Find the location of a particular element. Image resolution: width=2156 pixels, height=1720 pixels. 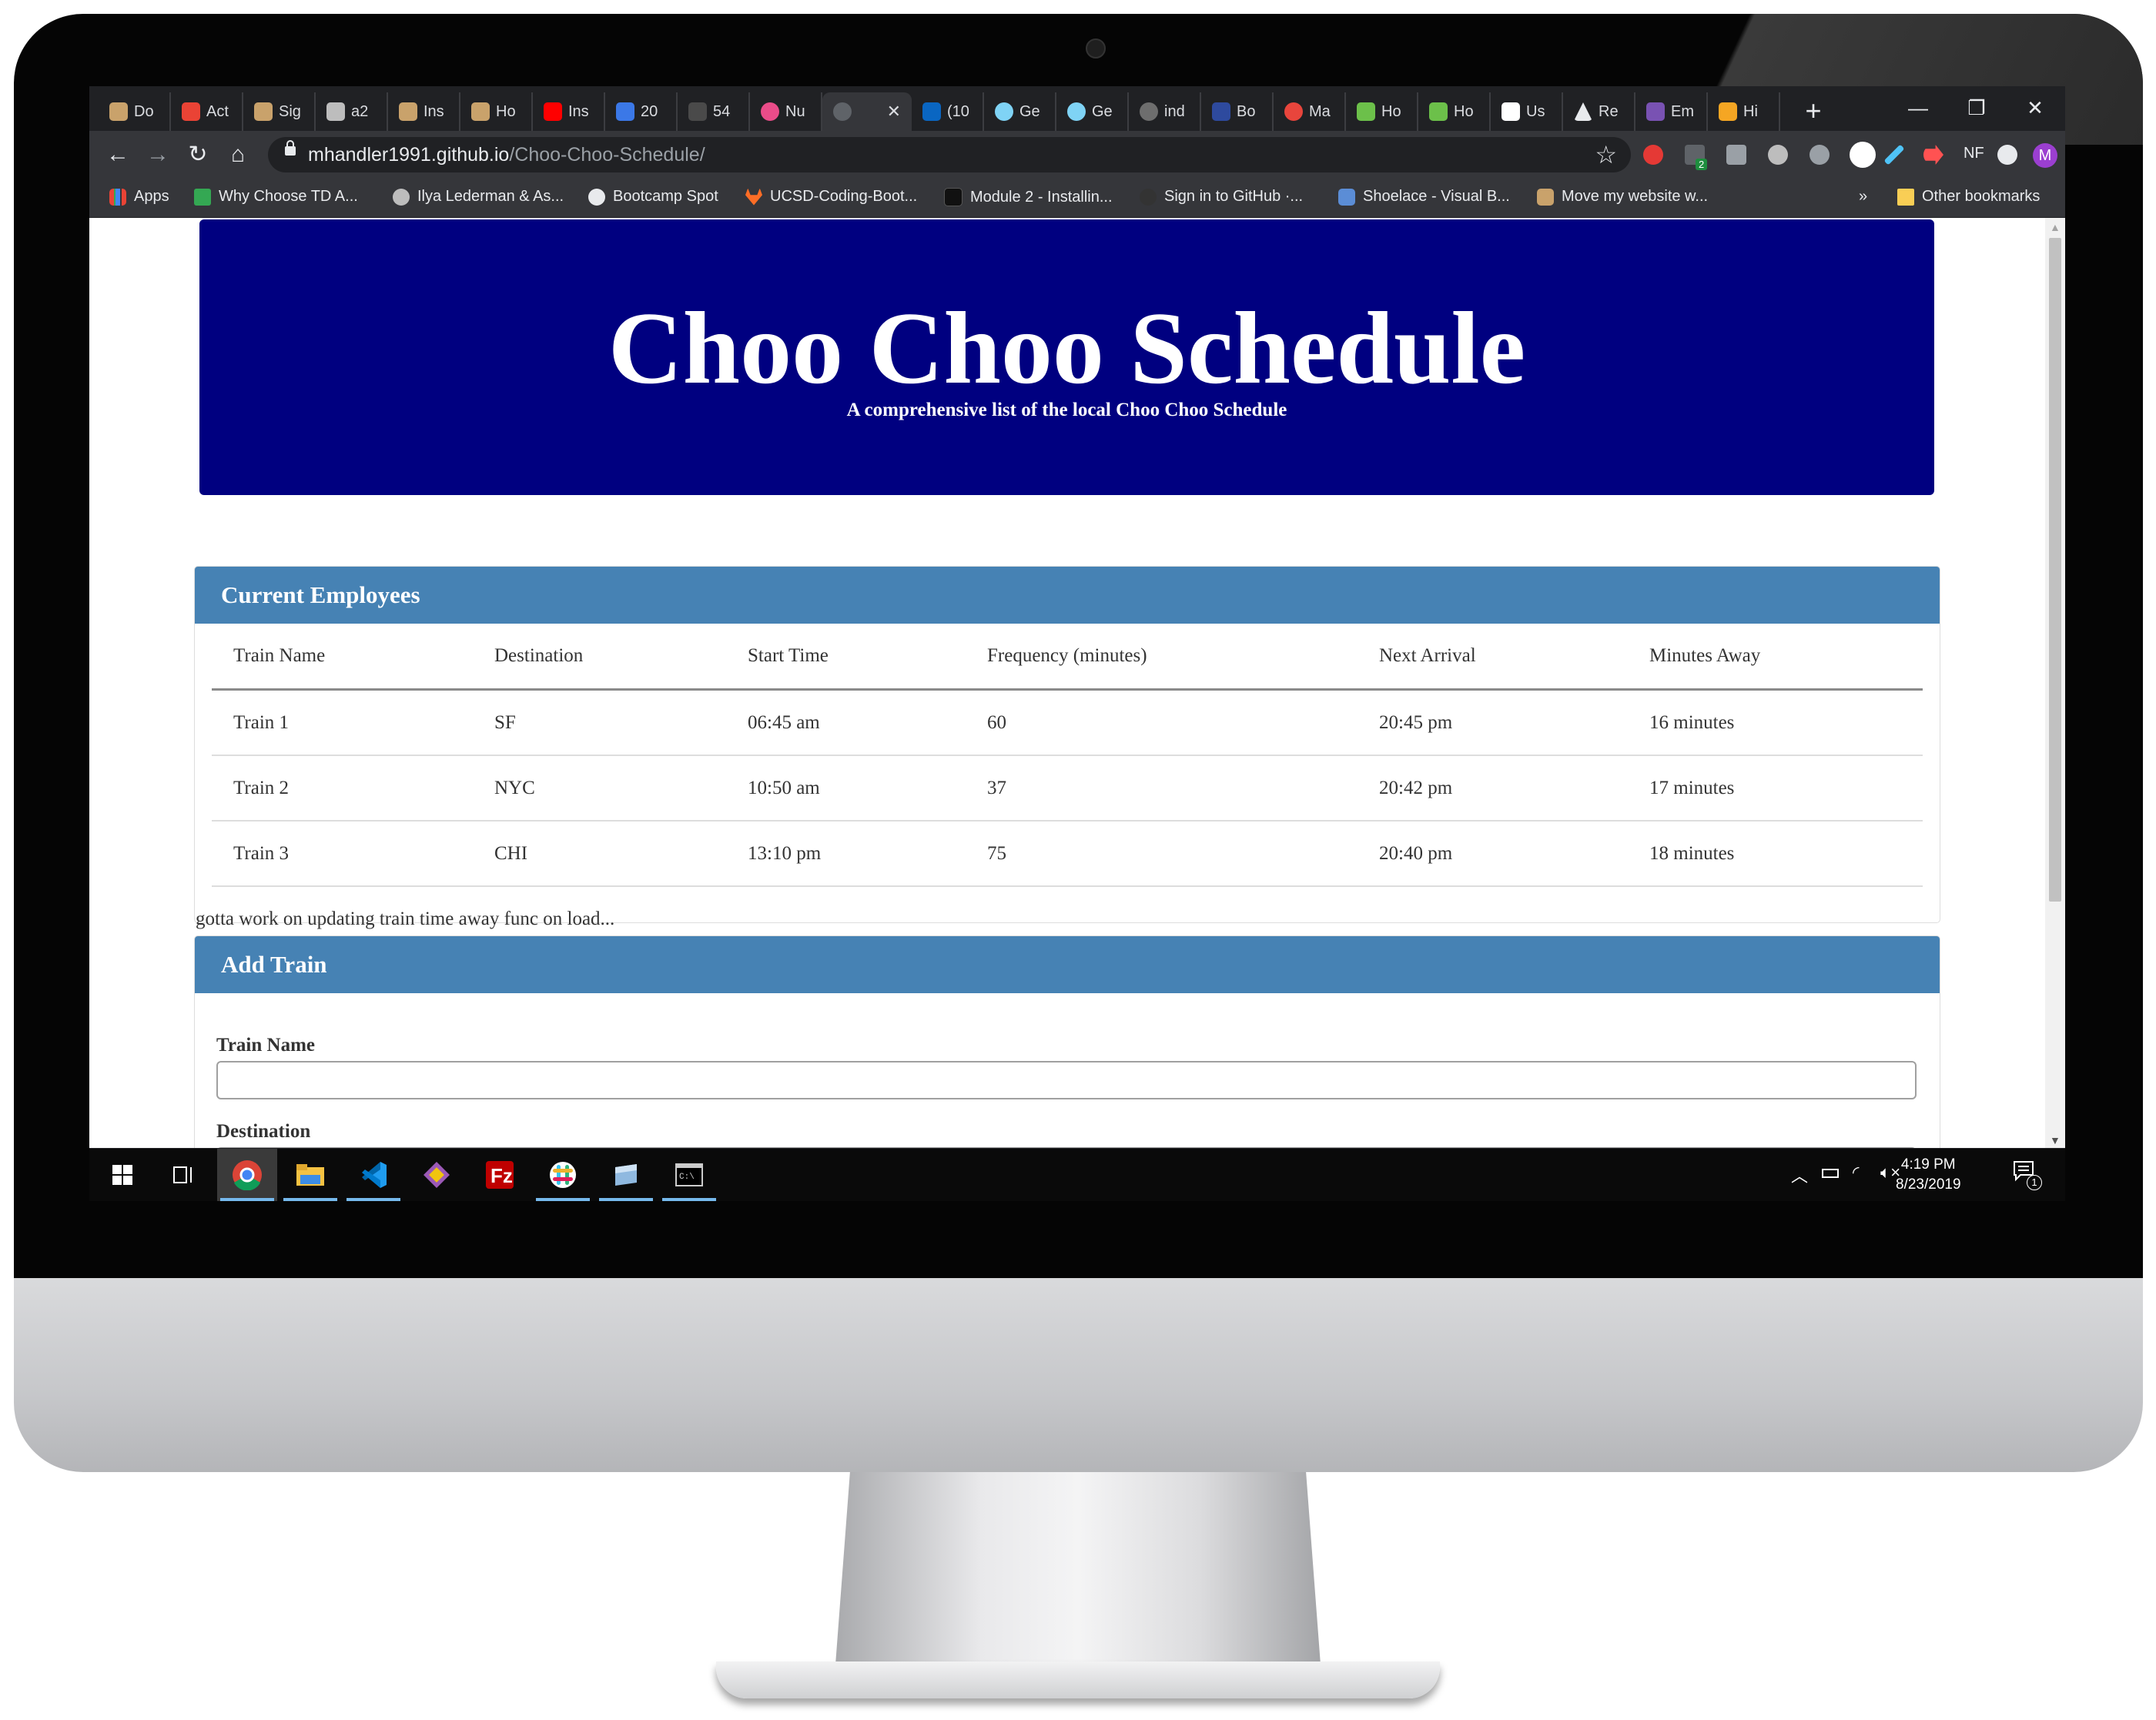

taskbar-file-explorer is located at coordinates (310, 1175).